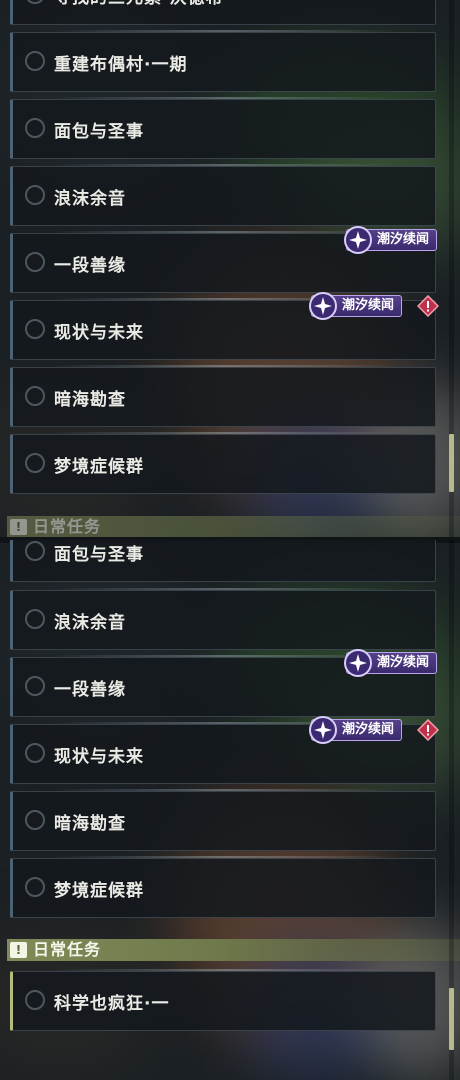 This screenshot has height=1080, width=460. Describe the element at coordinates (112, 1004) in the screenshot. I see `quest-title: 科学也疯狂·一` at that location.